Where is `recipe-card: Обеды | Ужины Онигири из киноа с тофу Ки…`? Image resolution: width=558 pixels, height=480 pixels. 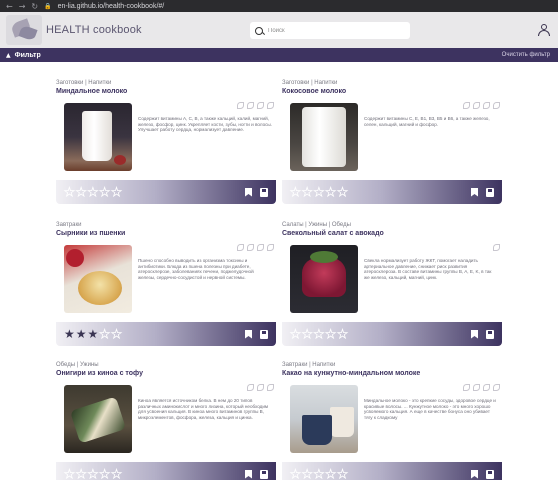 recipe-card: Обеды | Ужины Онигири из киноа с тофу Ки… is located at coordinates (166, 421).